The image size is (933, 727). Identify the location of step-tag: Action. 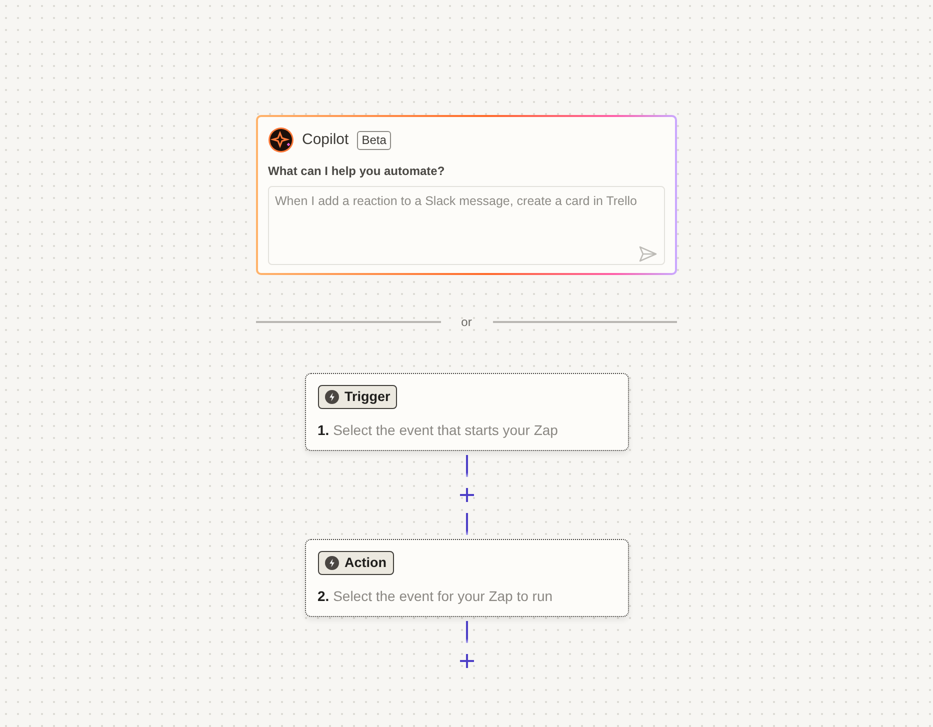
(356, 563).